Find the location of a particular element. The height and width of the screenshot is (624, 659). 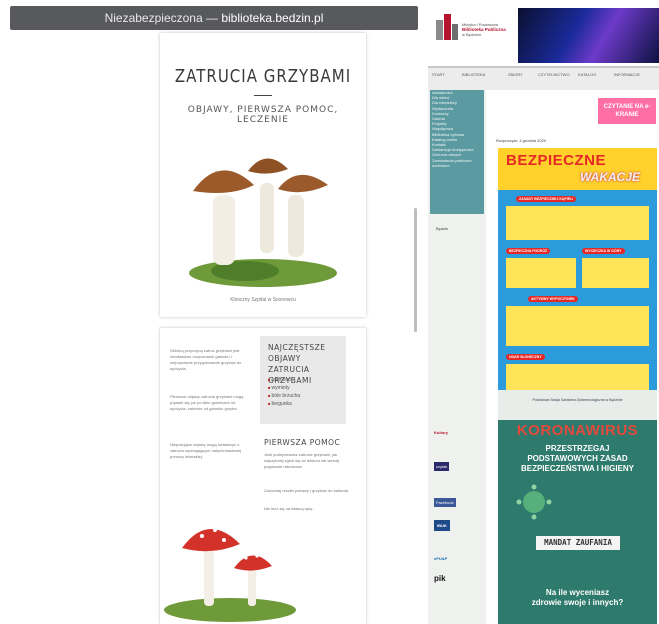

list-item: wymioty is located at coordinates (284, 388).